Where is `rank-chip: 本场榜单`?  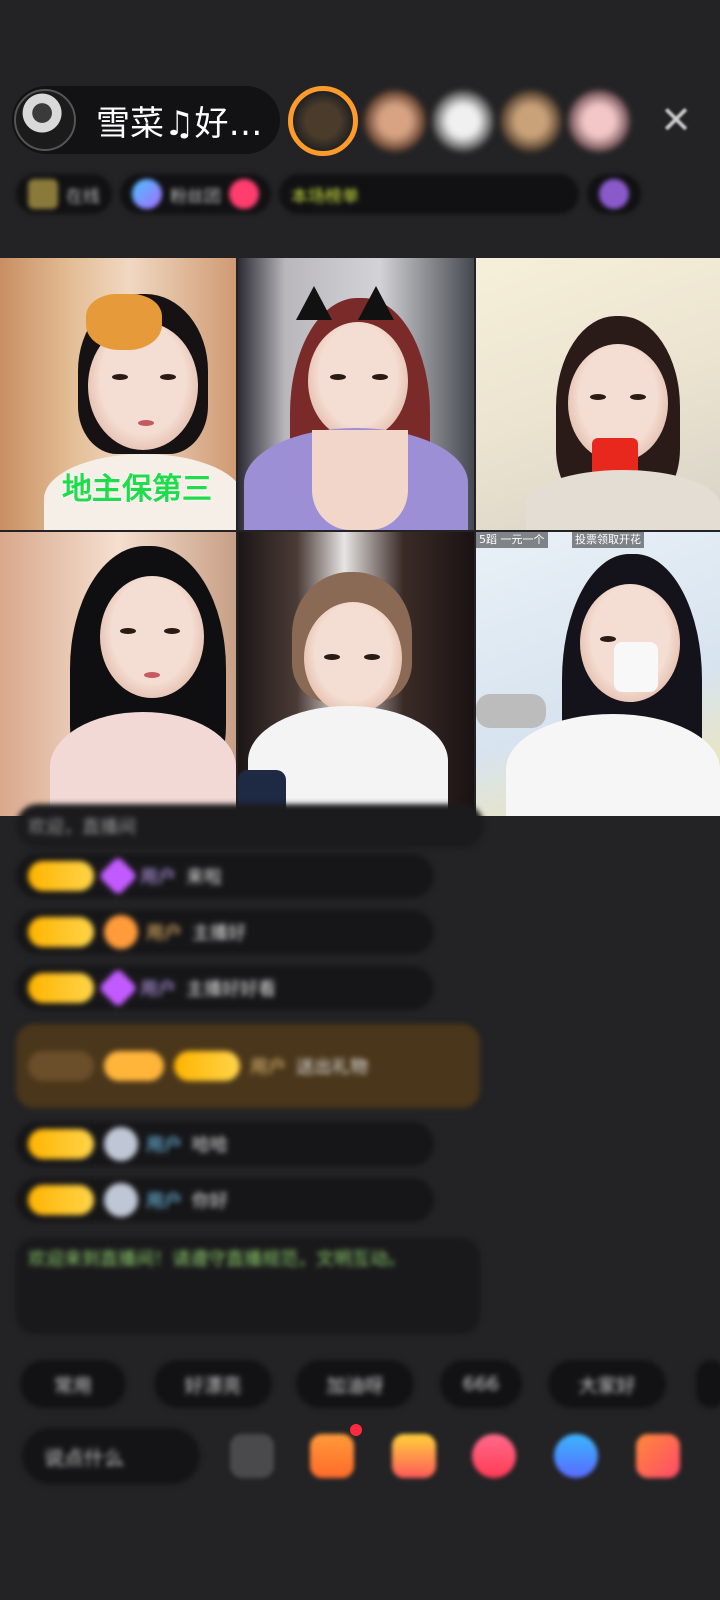
rank-chip: 本场榜单 is located at coordinates (429, 194).